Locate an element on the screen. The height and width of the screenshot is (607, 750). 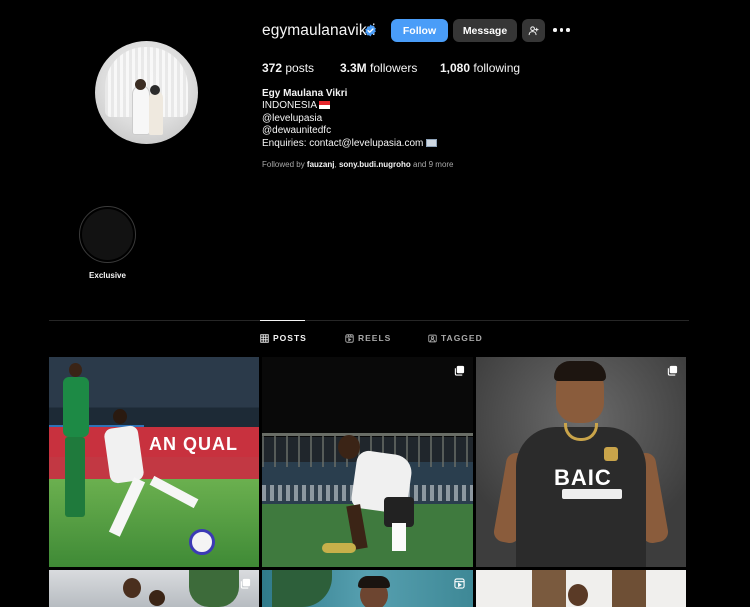
profile-full-name: Egy Maulana Vikri is located at coordinates (305, 93).